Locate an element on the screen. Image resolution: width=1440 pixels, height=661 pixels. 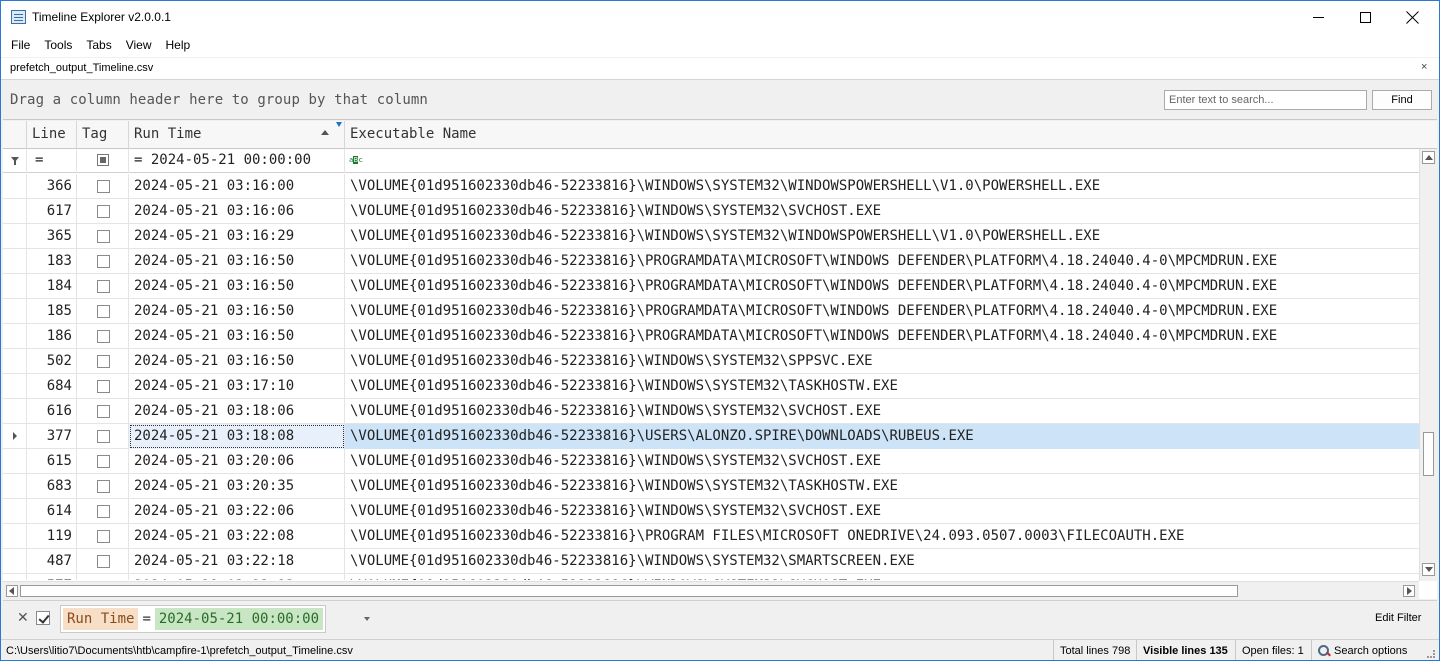
cell-line: 577 is located at coordinates (52, 577).